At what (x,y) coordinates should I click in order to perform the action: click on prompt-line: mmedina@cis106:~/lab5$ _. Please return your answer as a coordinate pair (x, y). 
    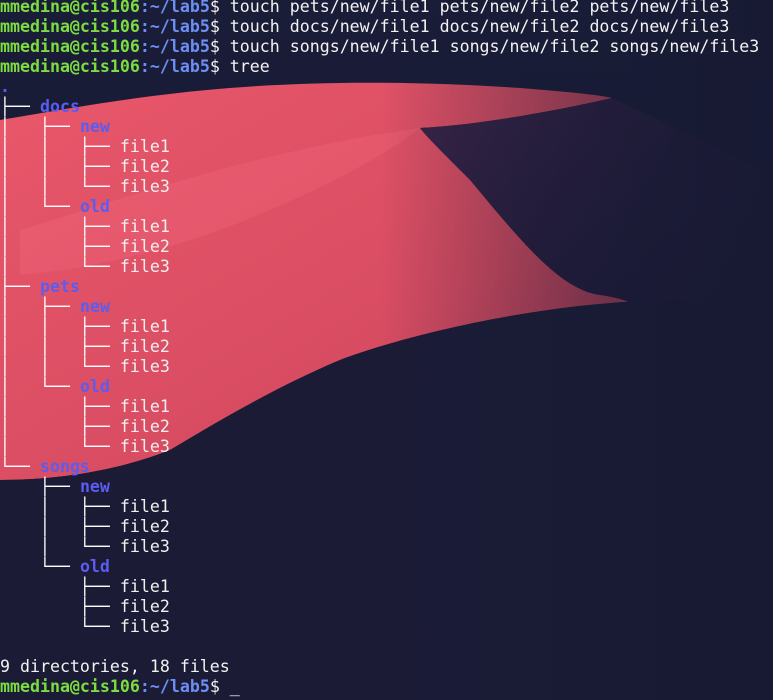
    Looking at the image, I should click on (386, 687).